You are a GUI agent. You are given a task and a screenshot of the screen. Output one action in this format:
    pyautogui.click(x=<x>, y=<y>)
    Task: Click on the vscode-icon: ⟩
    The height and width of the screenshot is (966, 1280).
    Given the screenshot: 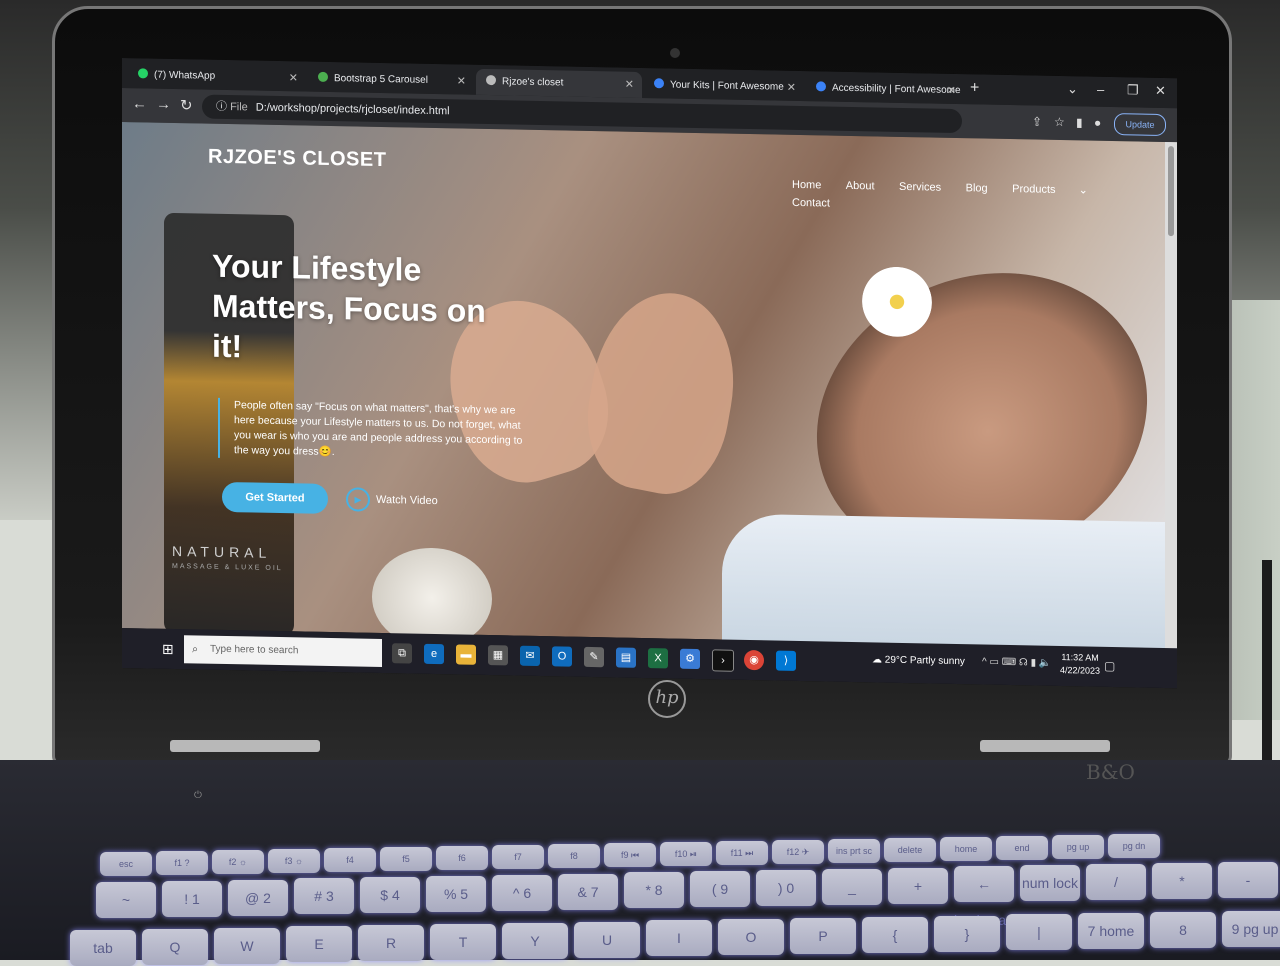 What is the action you would take?
    pyautogui.click(x=786, y=660)
    